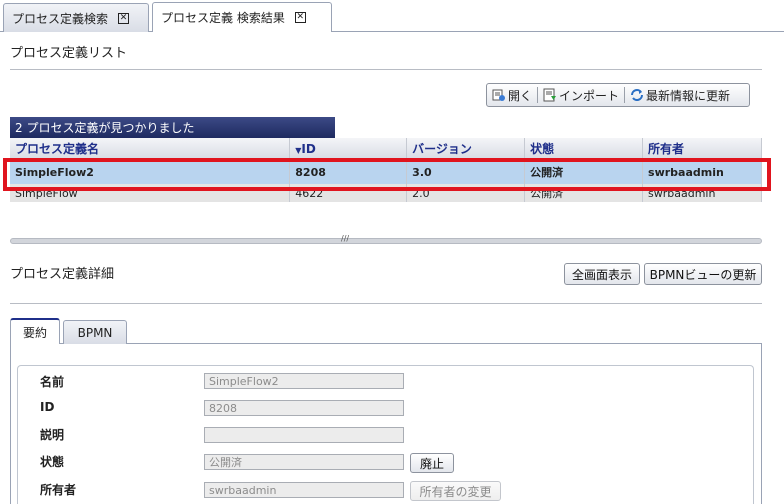 The width and height of the screenshot is (784, 504). What do you see at coordinates (589, 95) in the screenshot?
I see `import-label: インポート` at bounding box center [589, 95].